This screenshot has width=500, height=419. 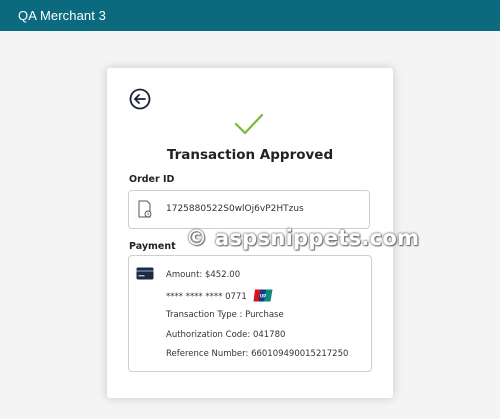 I want to click on checkmark-icon, so click(x=249, y=124).